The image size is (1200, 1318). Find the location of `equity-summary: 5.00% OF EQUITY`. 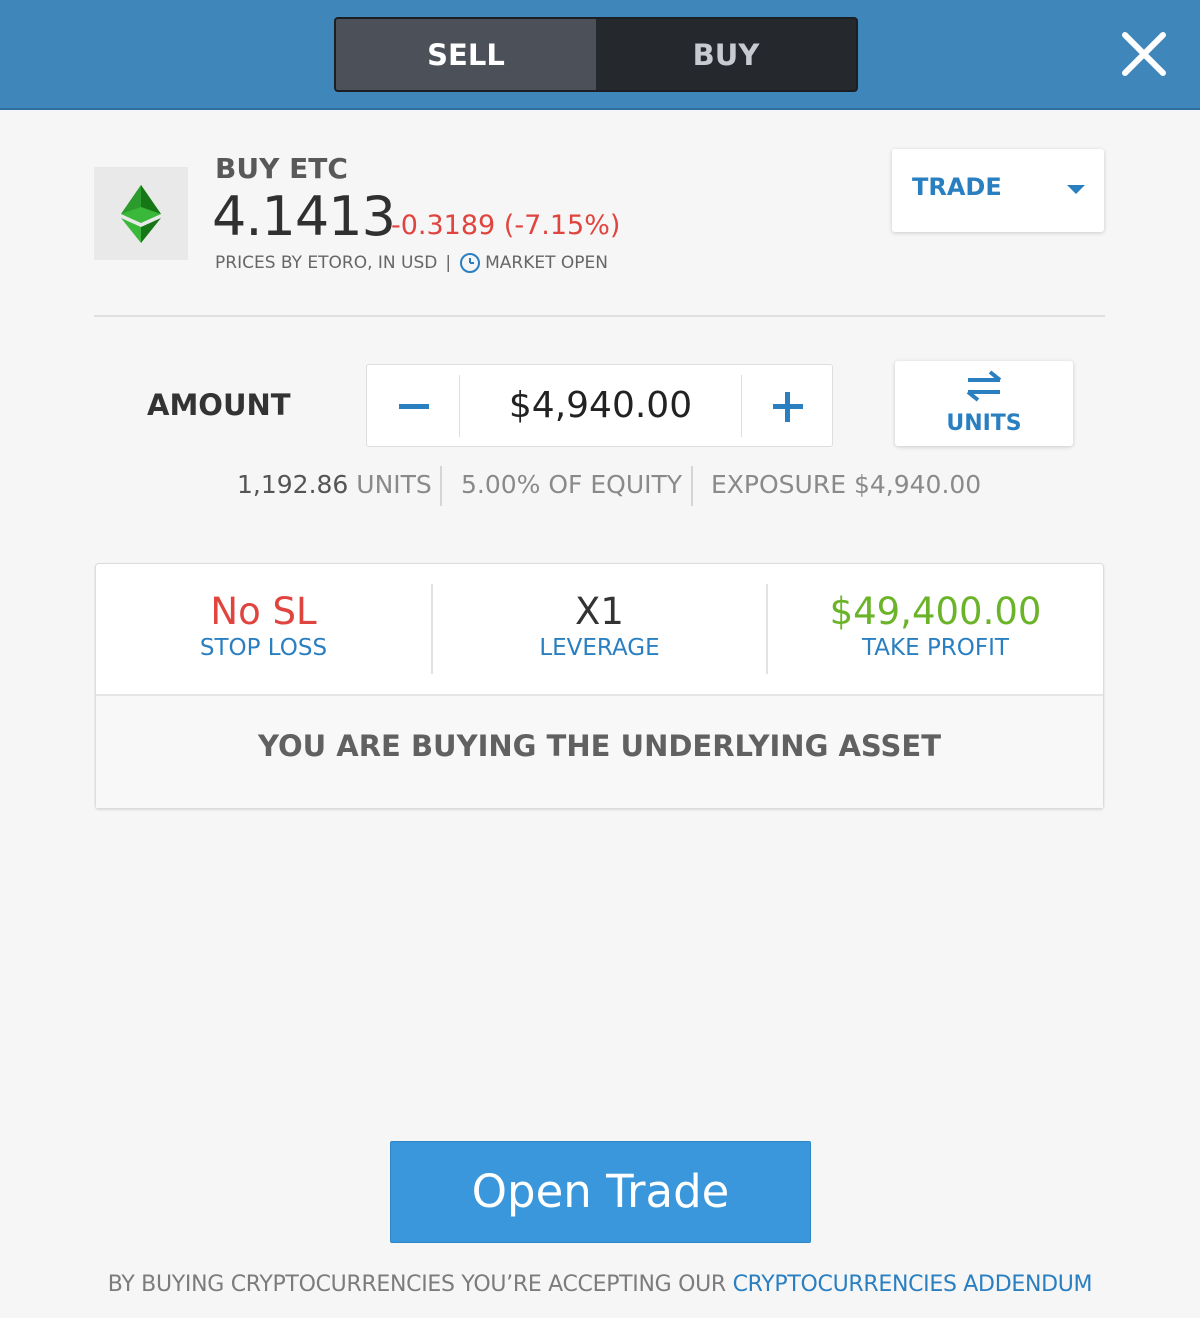

equity-summary: 5.00% OF EQUITY is located at coordinates (572, 484).